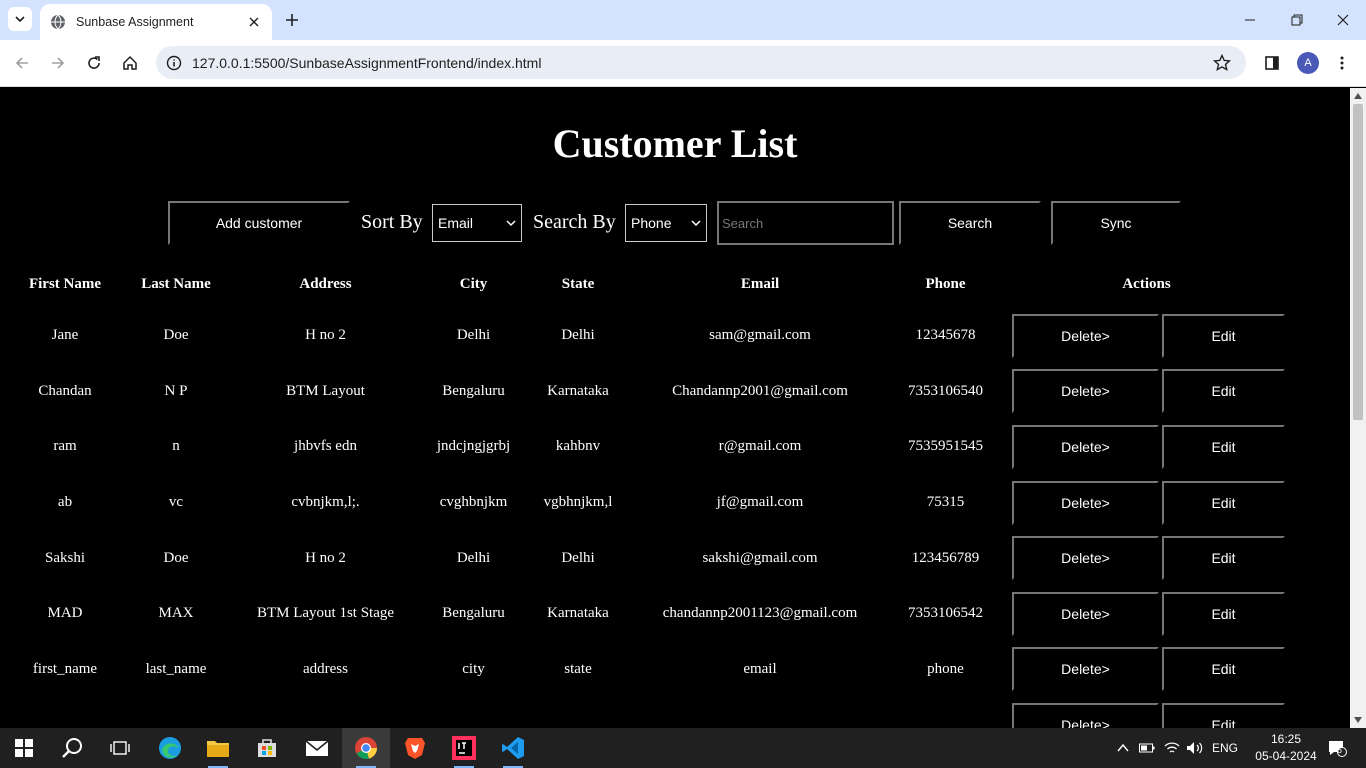  I want to click on cell-actions: Delete> Edit, so click(1146, 558).